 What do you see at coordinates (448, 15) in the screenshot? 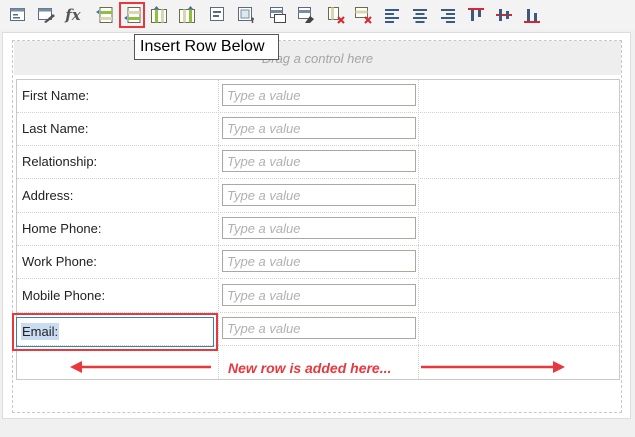
I see `align-right-icon` at bounding box center [448, 15].